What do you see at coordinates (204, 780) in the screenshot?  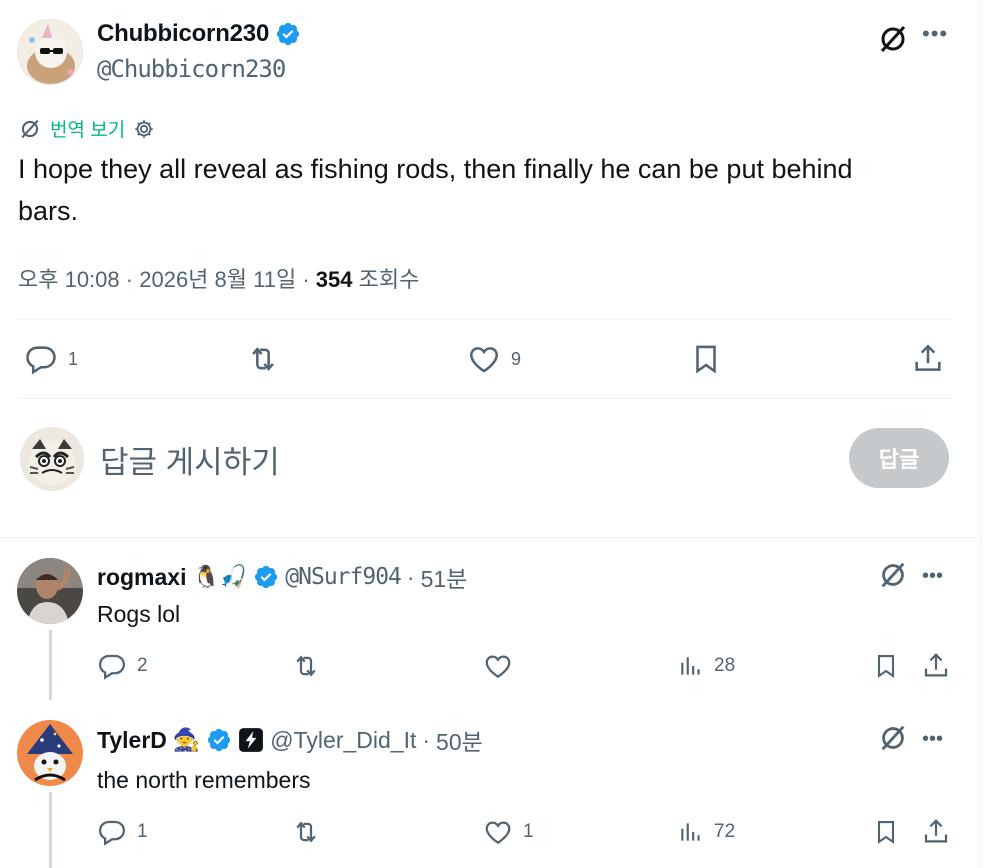 I see `reply-text: the north remembers` at bounding box center [204, 780].